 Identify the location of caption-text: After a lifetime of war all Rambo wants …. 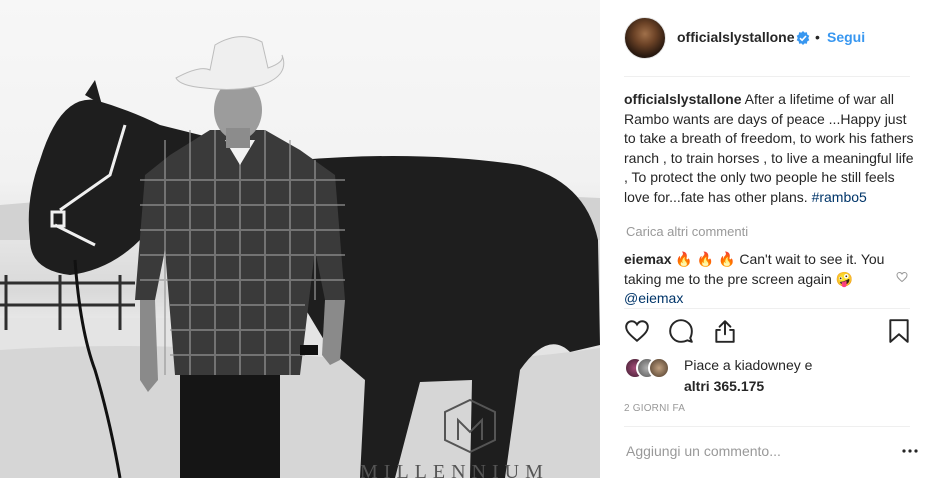
(769, 148).